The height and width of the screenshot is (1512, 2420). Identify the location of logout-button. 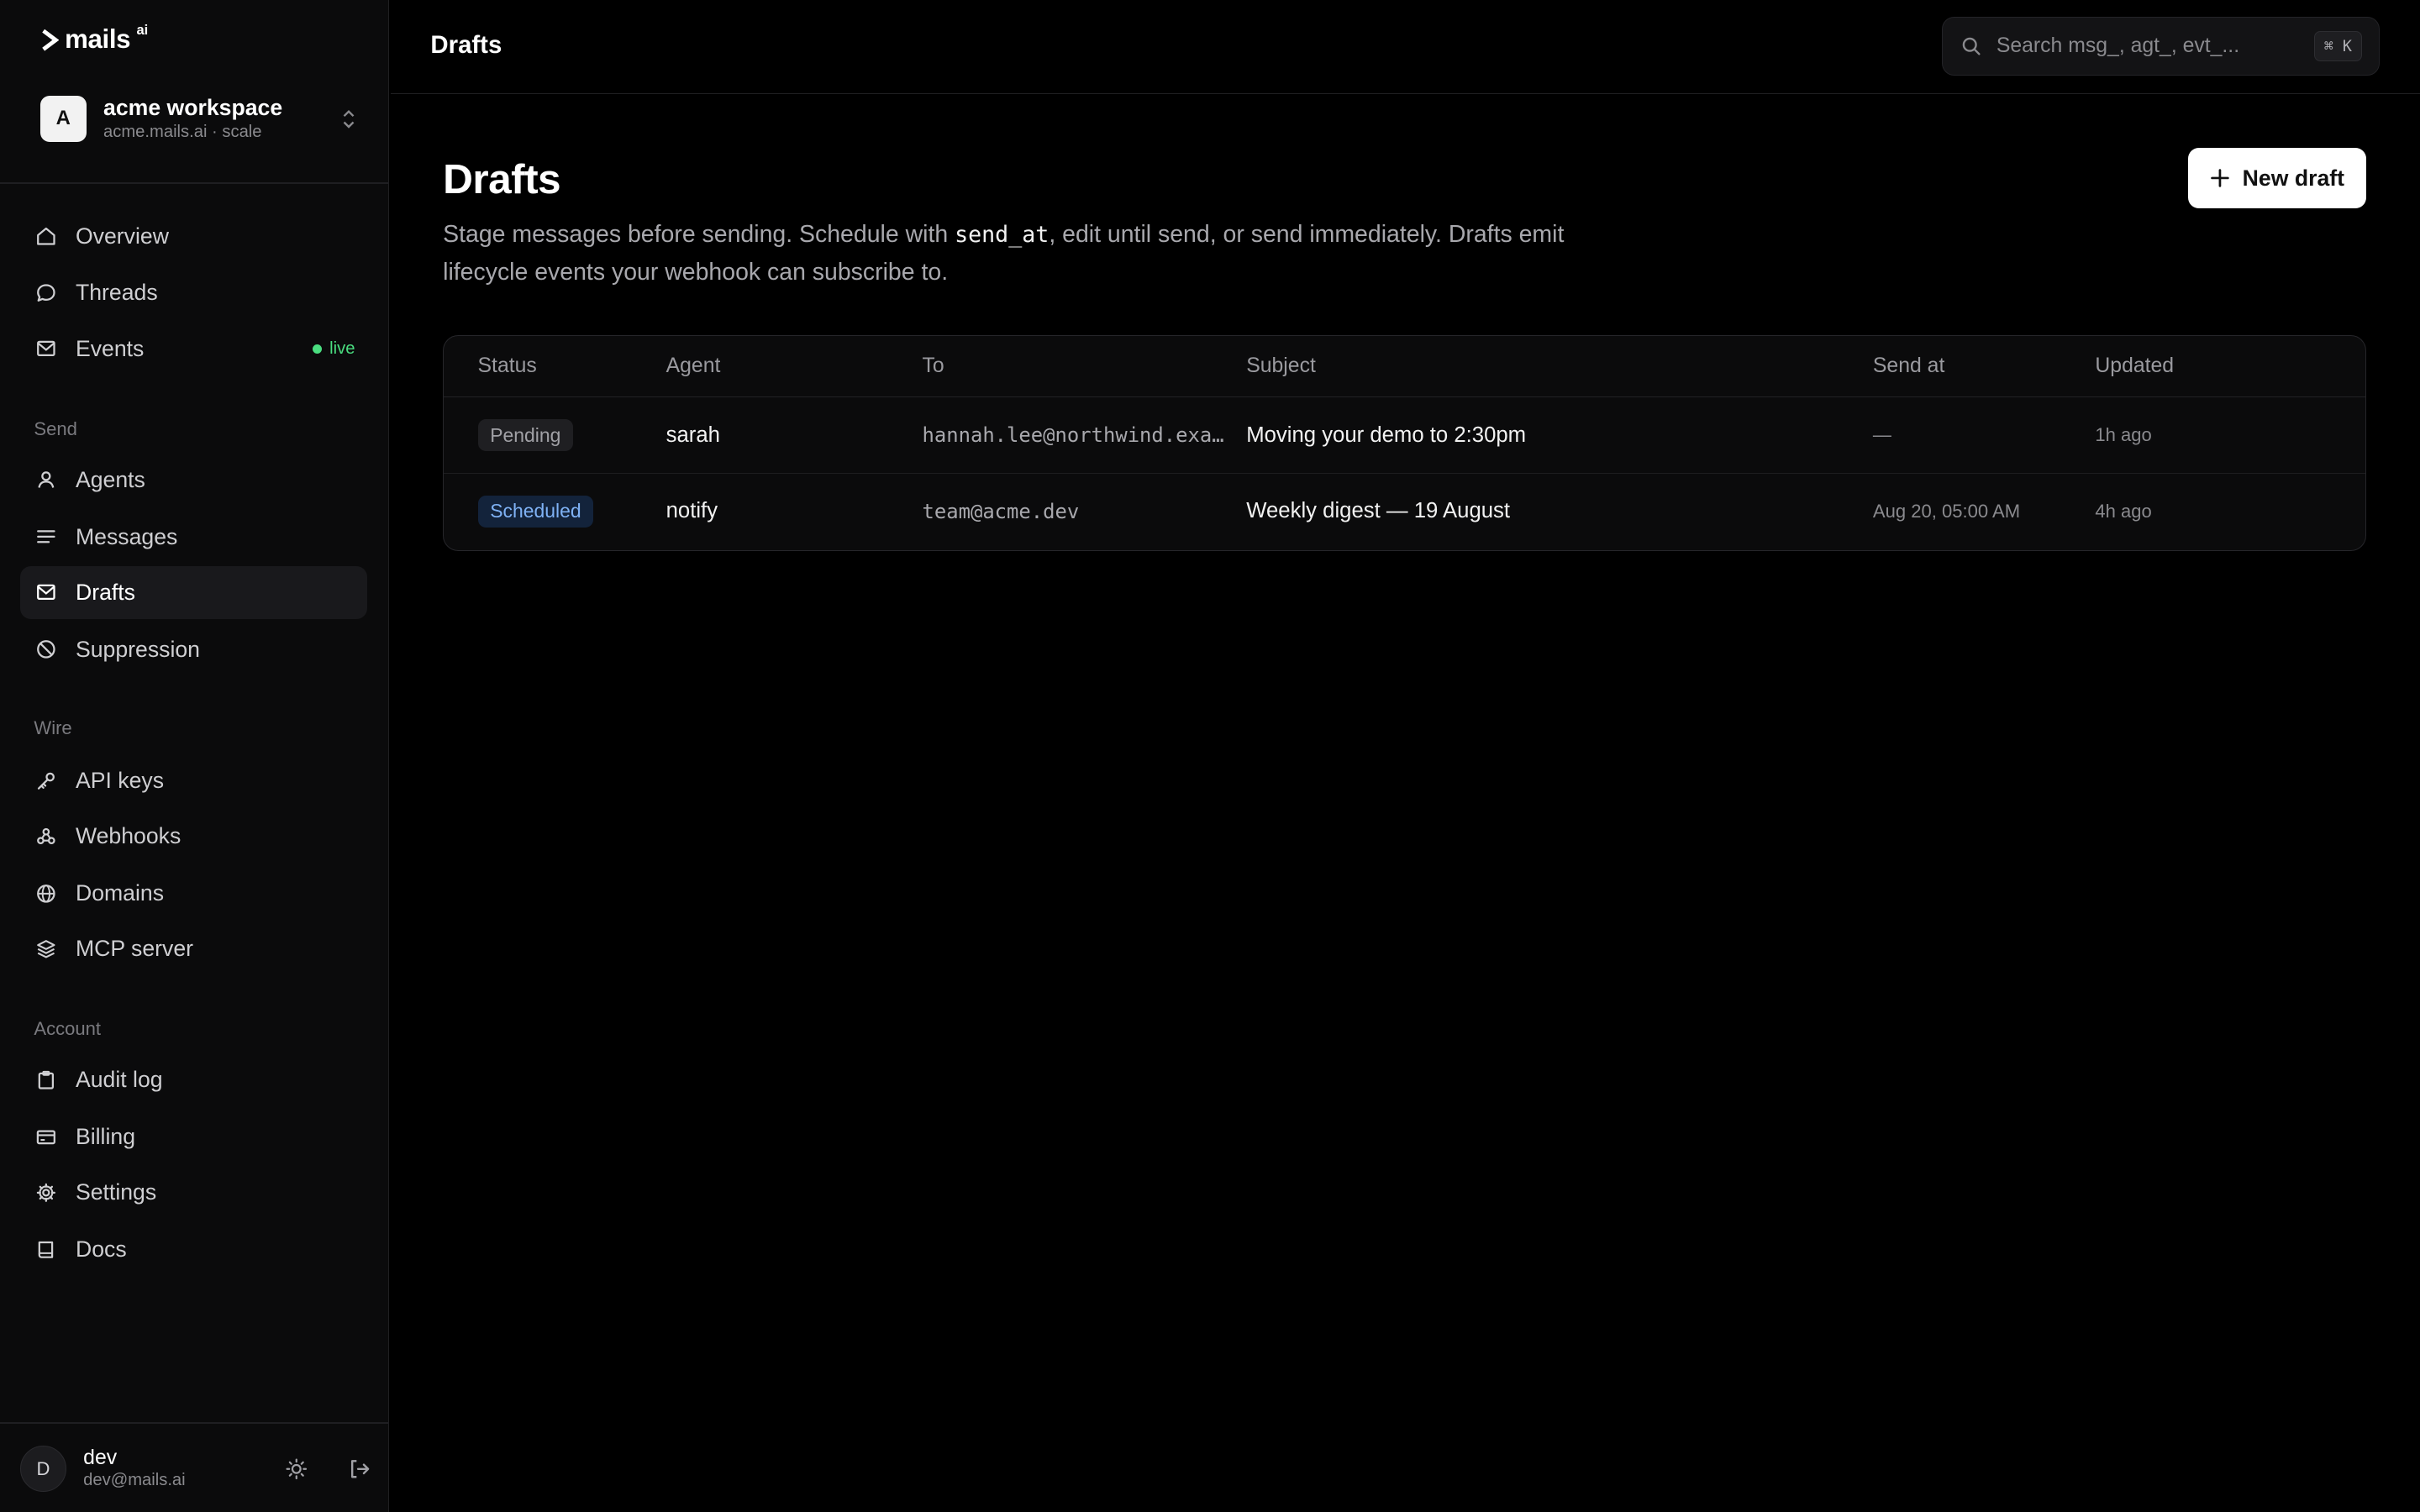
(360, 1468).